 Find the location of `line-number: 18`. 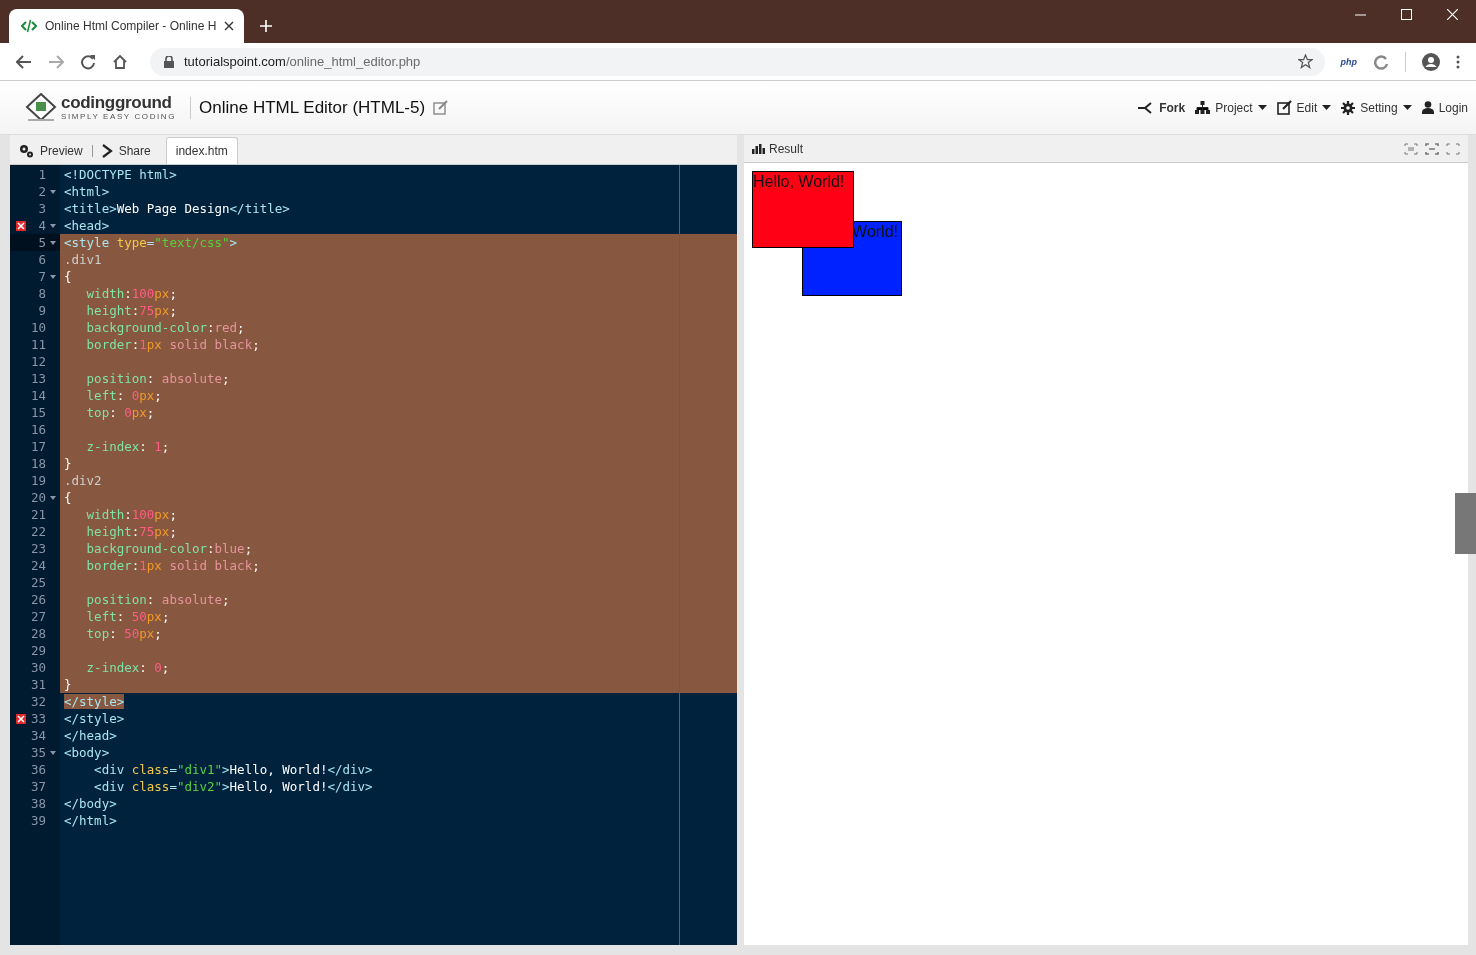

line-number: 18 is located at coordinates (37, 463).